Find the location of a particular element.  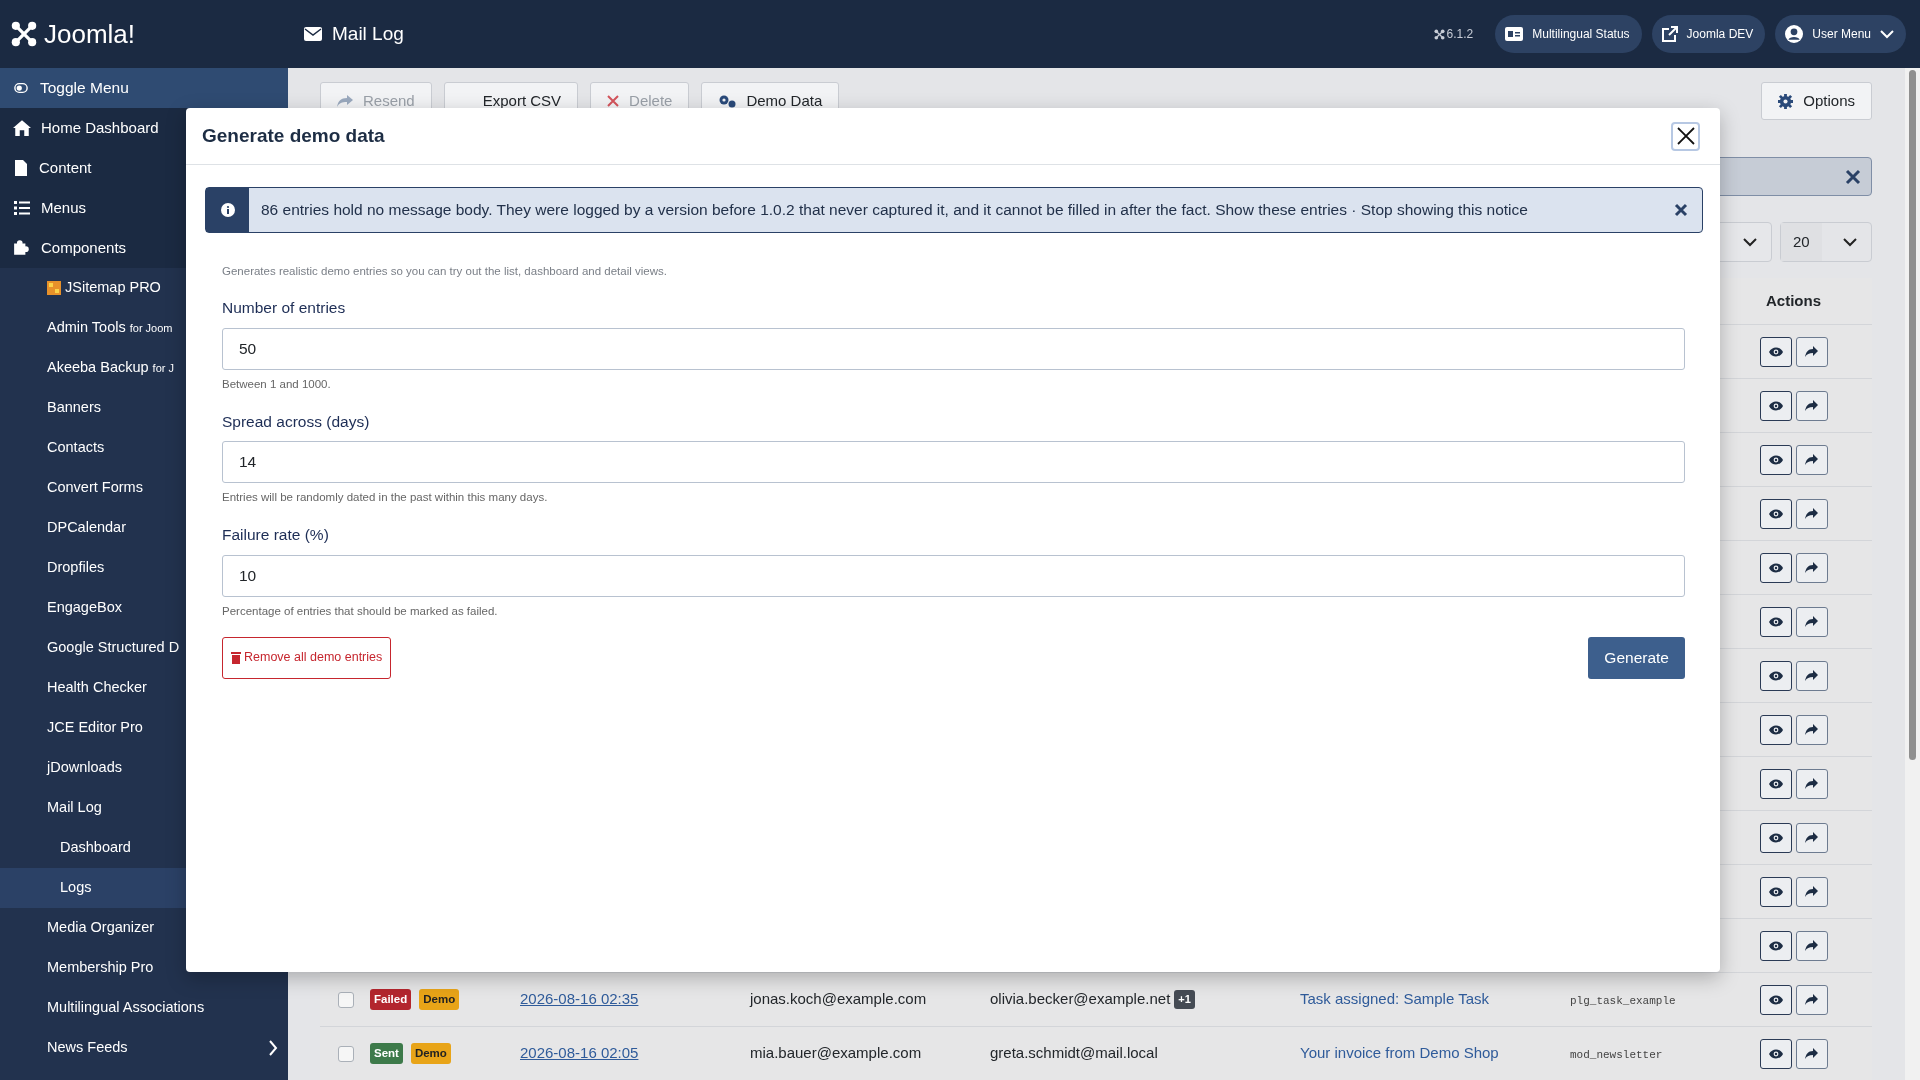

puzzle-icon is located at coordinates (22, 248).